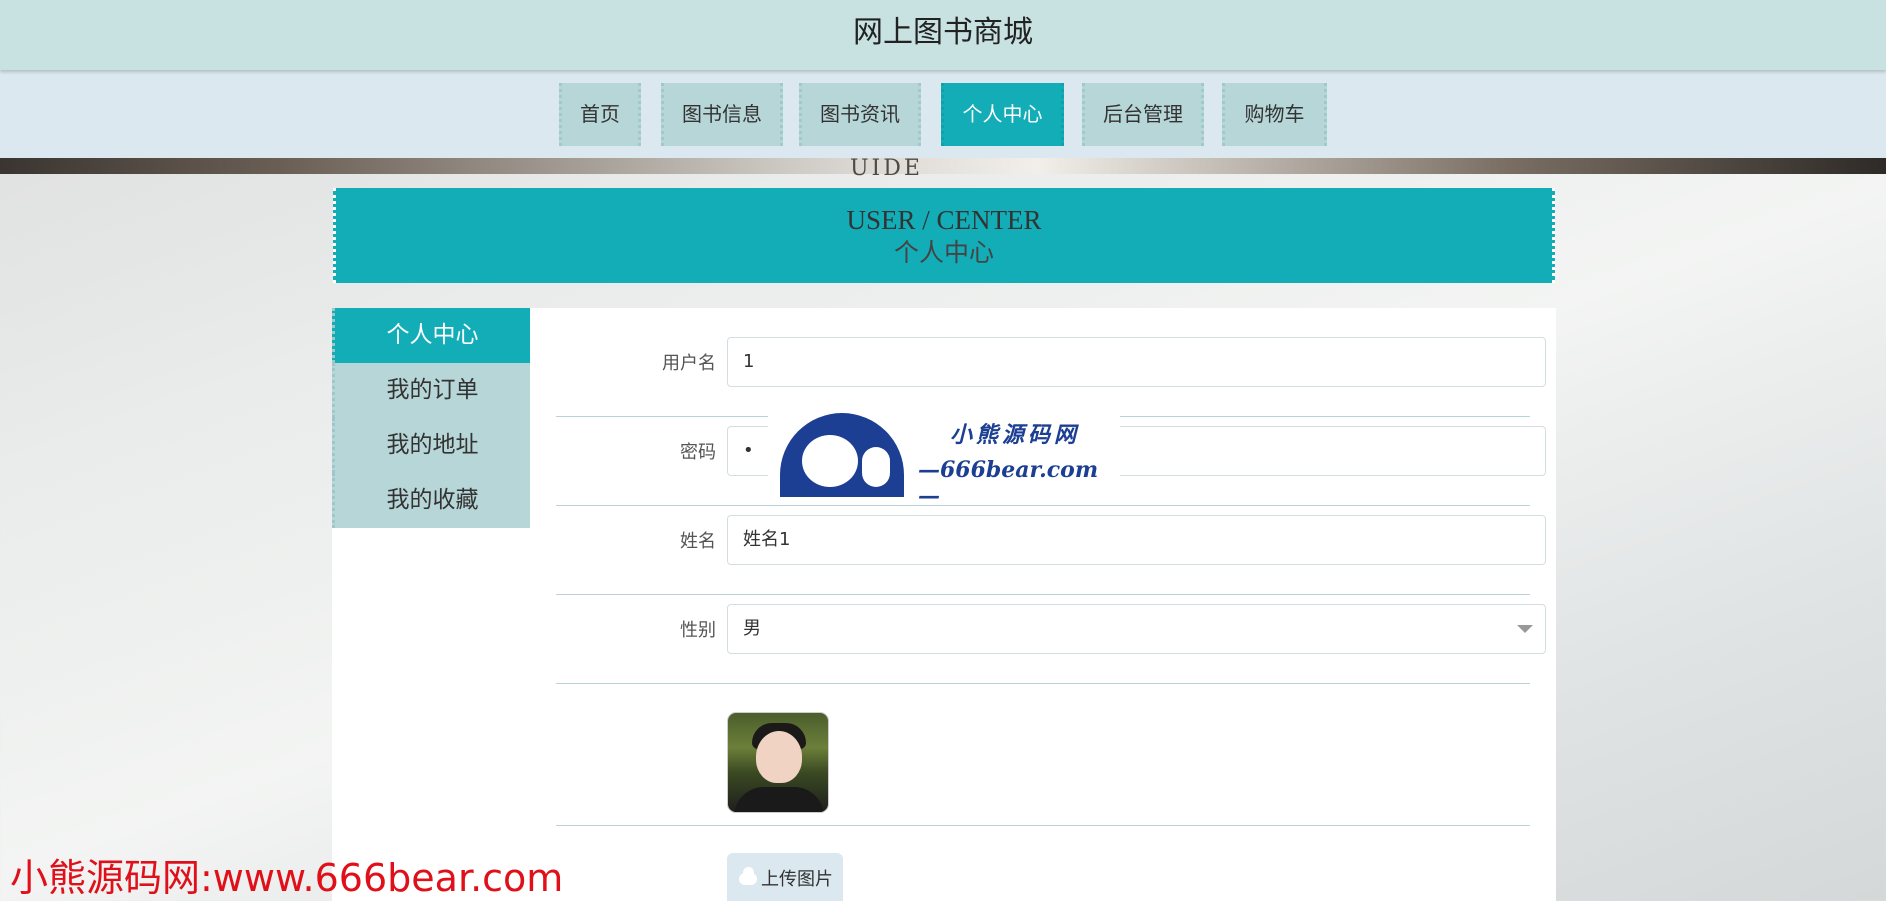 The height and width of the screenshot is (901, 1886). Describe the element at coordinates (778, 762) in the screenshot. I see `avatar-image` at that location.